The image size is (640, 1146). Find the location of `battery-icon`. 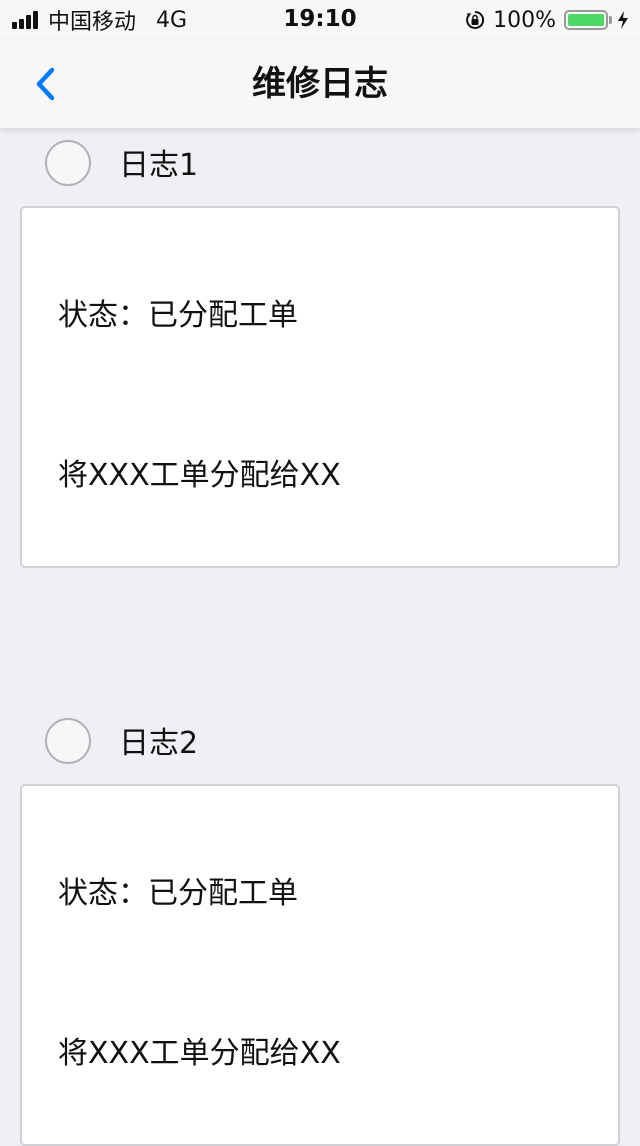

battery-icon is located at coordinates (586, 20).